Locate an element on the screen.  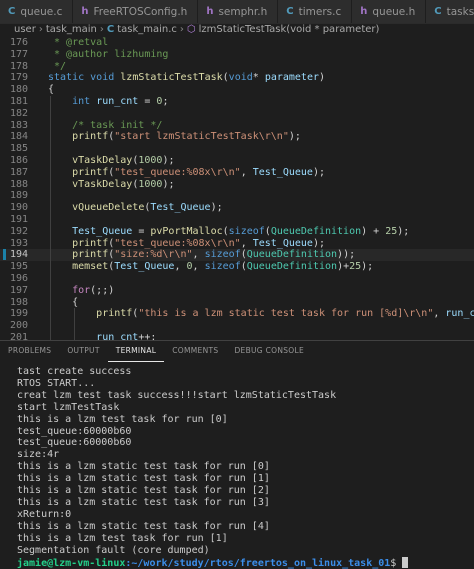
code-line: 183 /* task init */ is located at coordinates (237, 126).